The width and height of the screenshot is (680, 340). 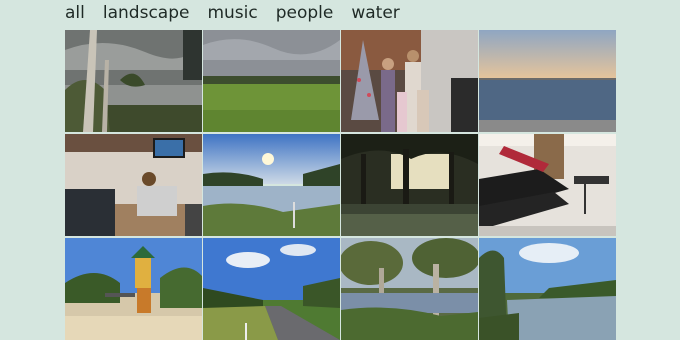 I want to click on category-tabs: all landscape music people water, so click(x=232, y=13).